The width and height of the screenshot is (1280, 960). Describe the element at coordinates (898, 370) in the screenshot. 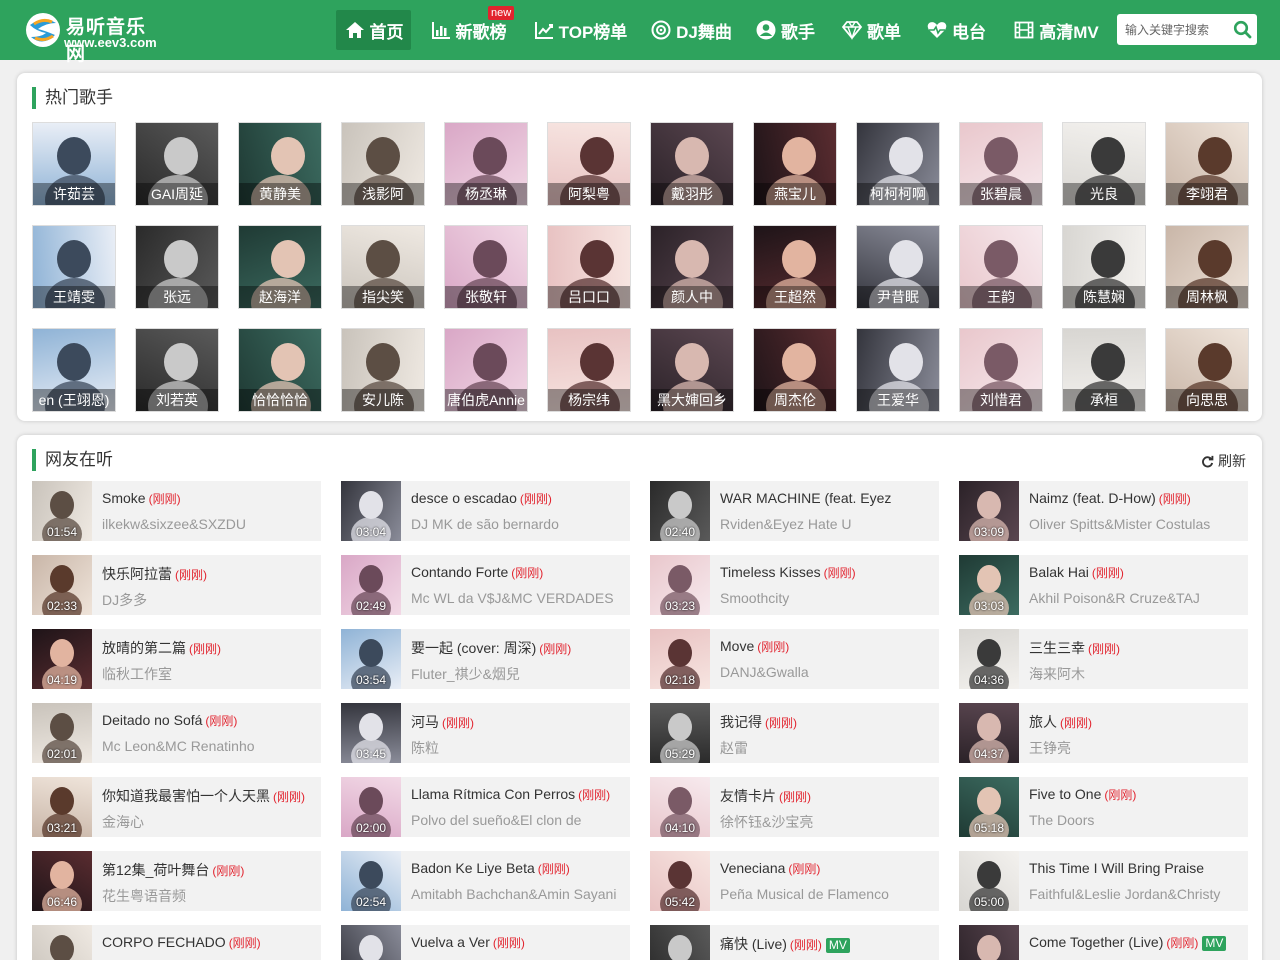

I see `artist-card: 王爱华` at that location.